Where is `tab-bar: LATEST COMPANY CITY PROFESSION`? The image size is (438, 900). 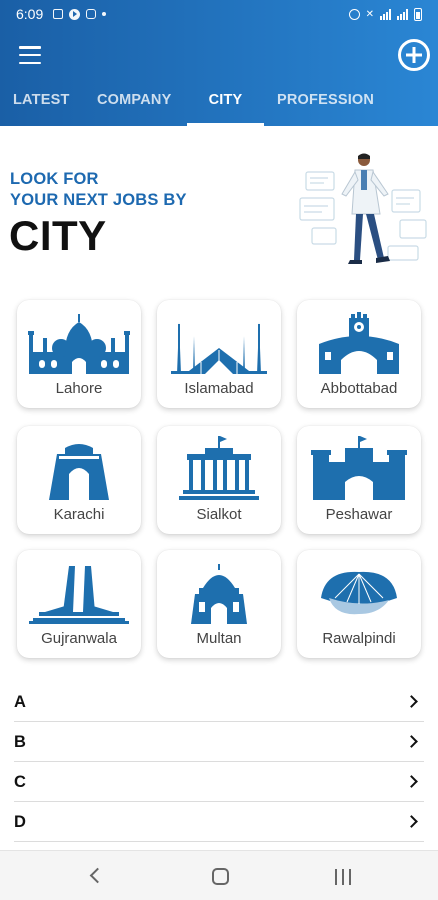 tab-bar: LATEST COMPANY CITY PROFESSION is located at coordinates (219, 106).